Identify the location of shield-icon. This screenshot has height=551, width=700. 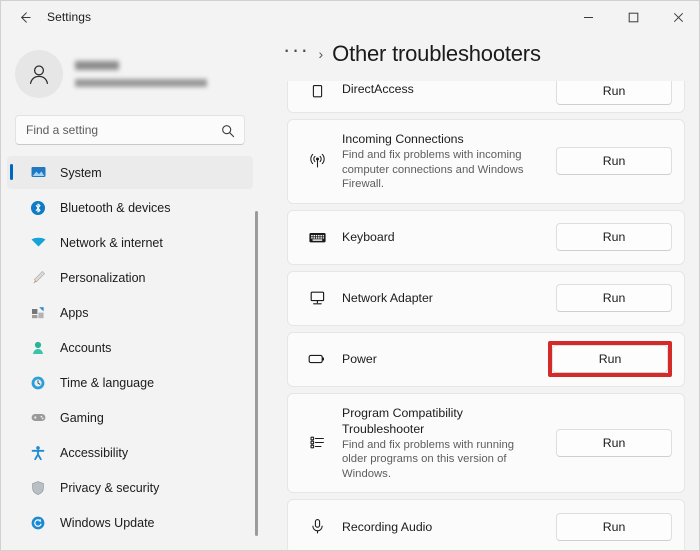
(38, 488).